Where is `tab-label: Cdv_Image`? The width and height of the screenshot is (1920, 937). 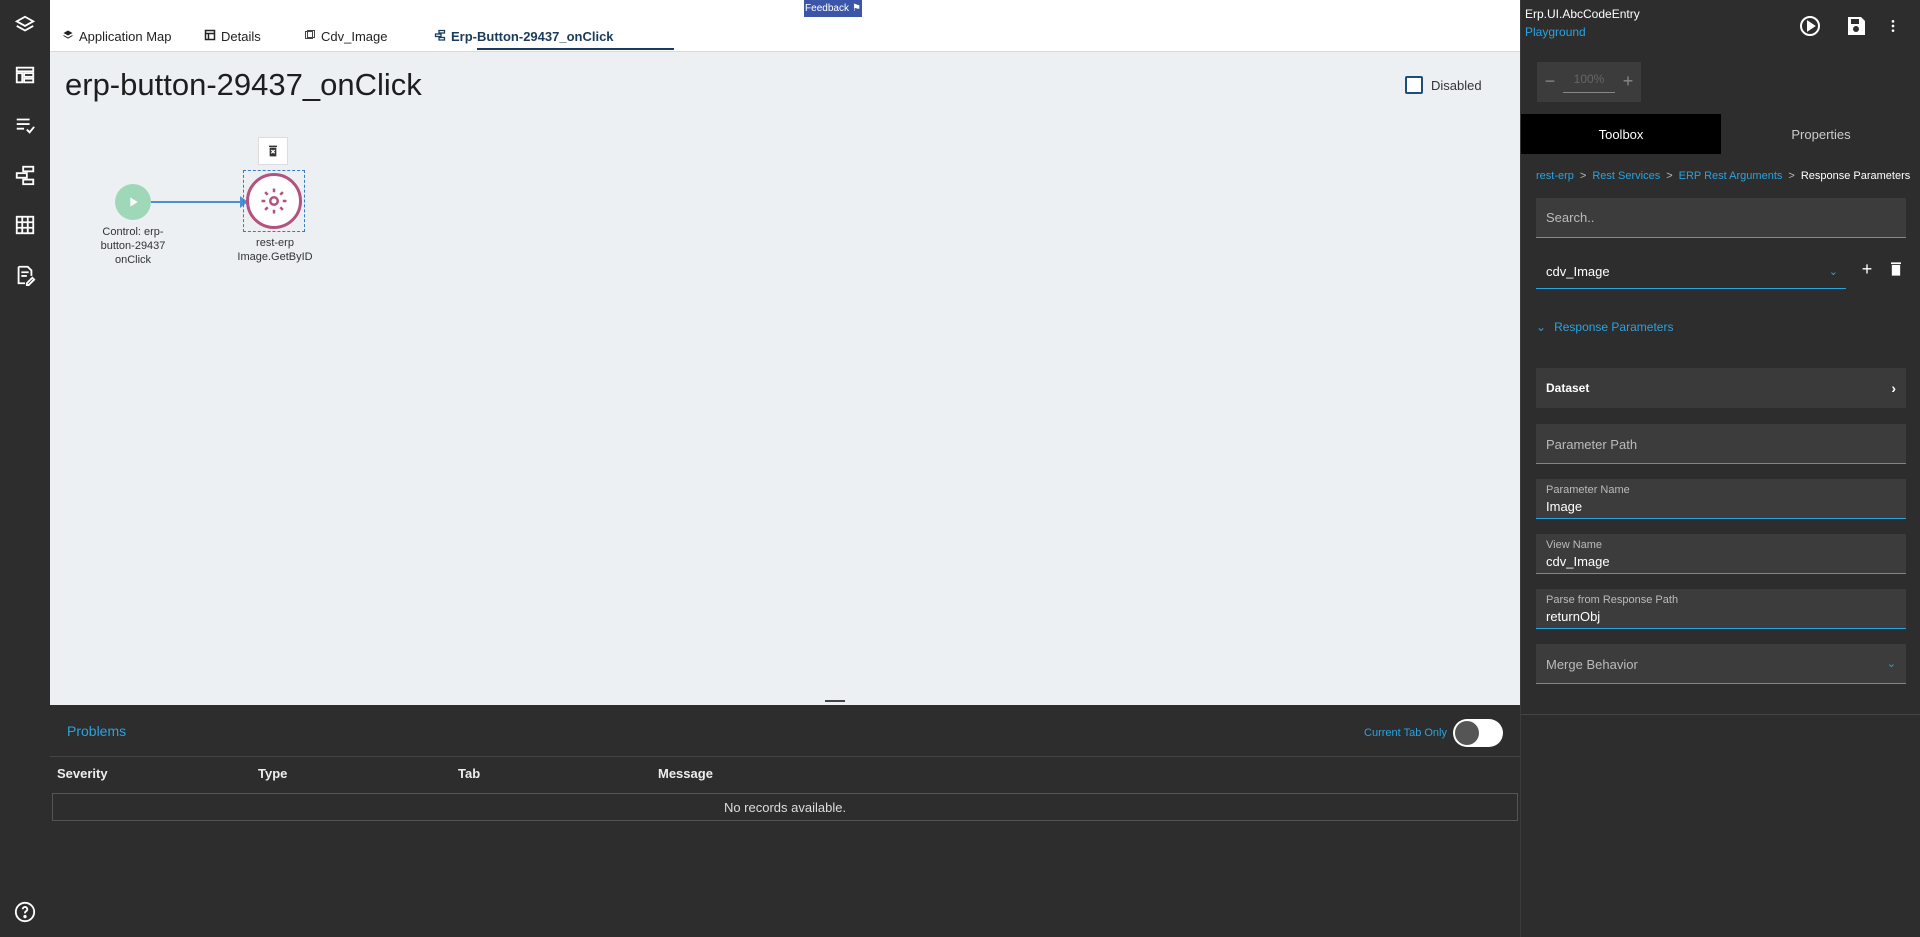 tab-label: Cdv_Image is located at coordinates (354, 36).